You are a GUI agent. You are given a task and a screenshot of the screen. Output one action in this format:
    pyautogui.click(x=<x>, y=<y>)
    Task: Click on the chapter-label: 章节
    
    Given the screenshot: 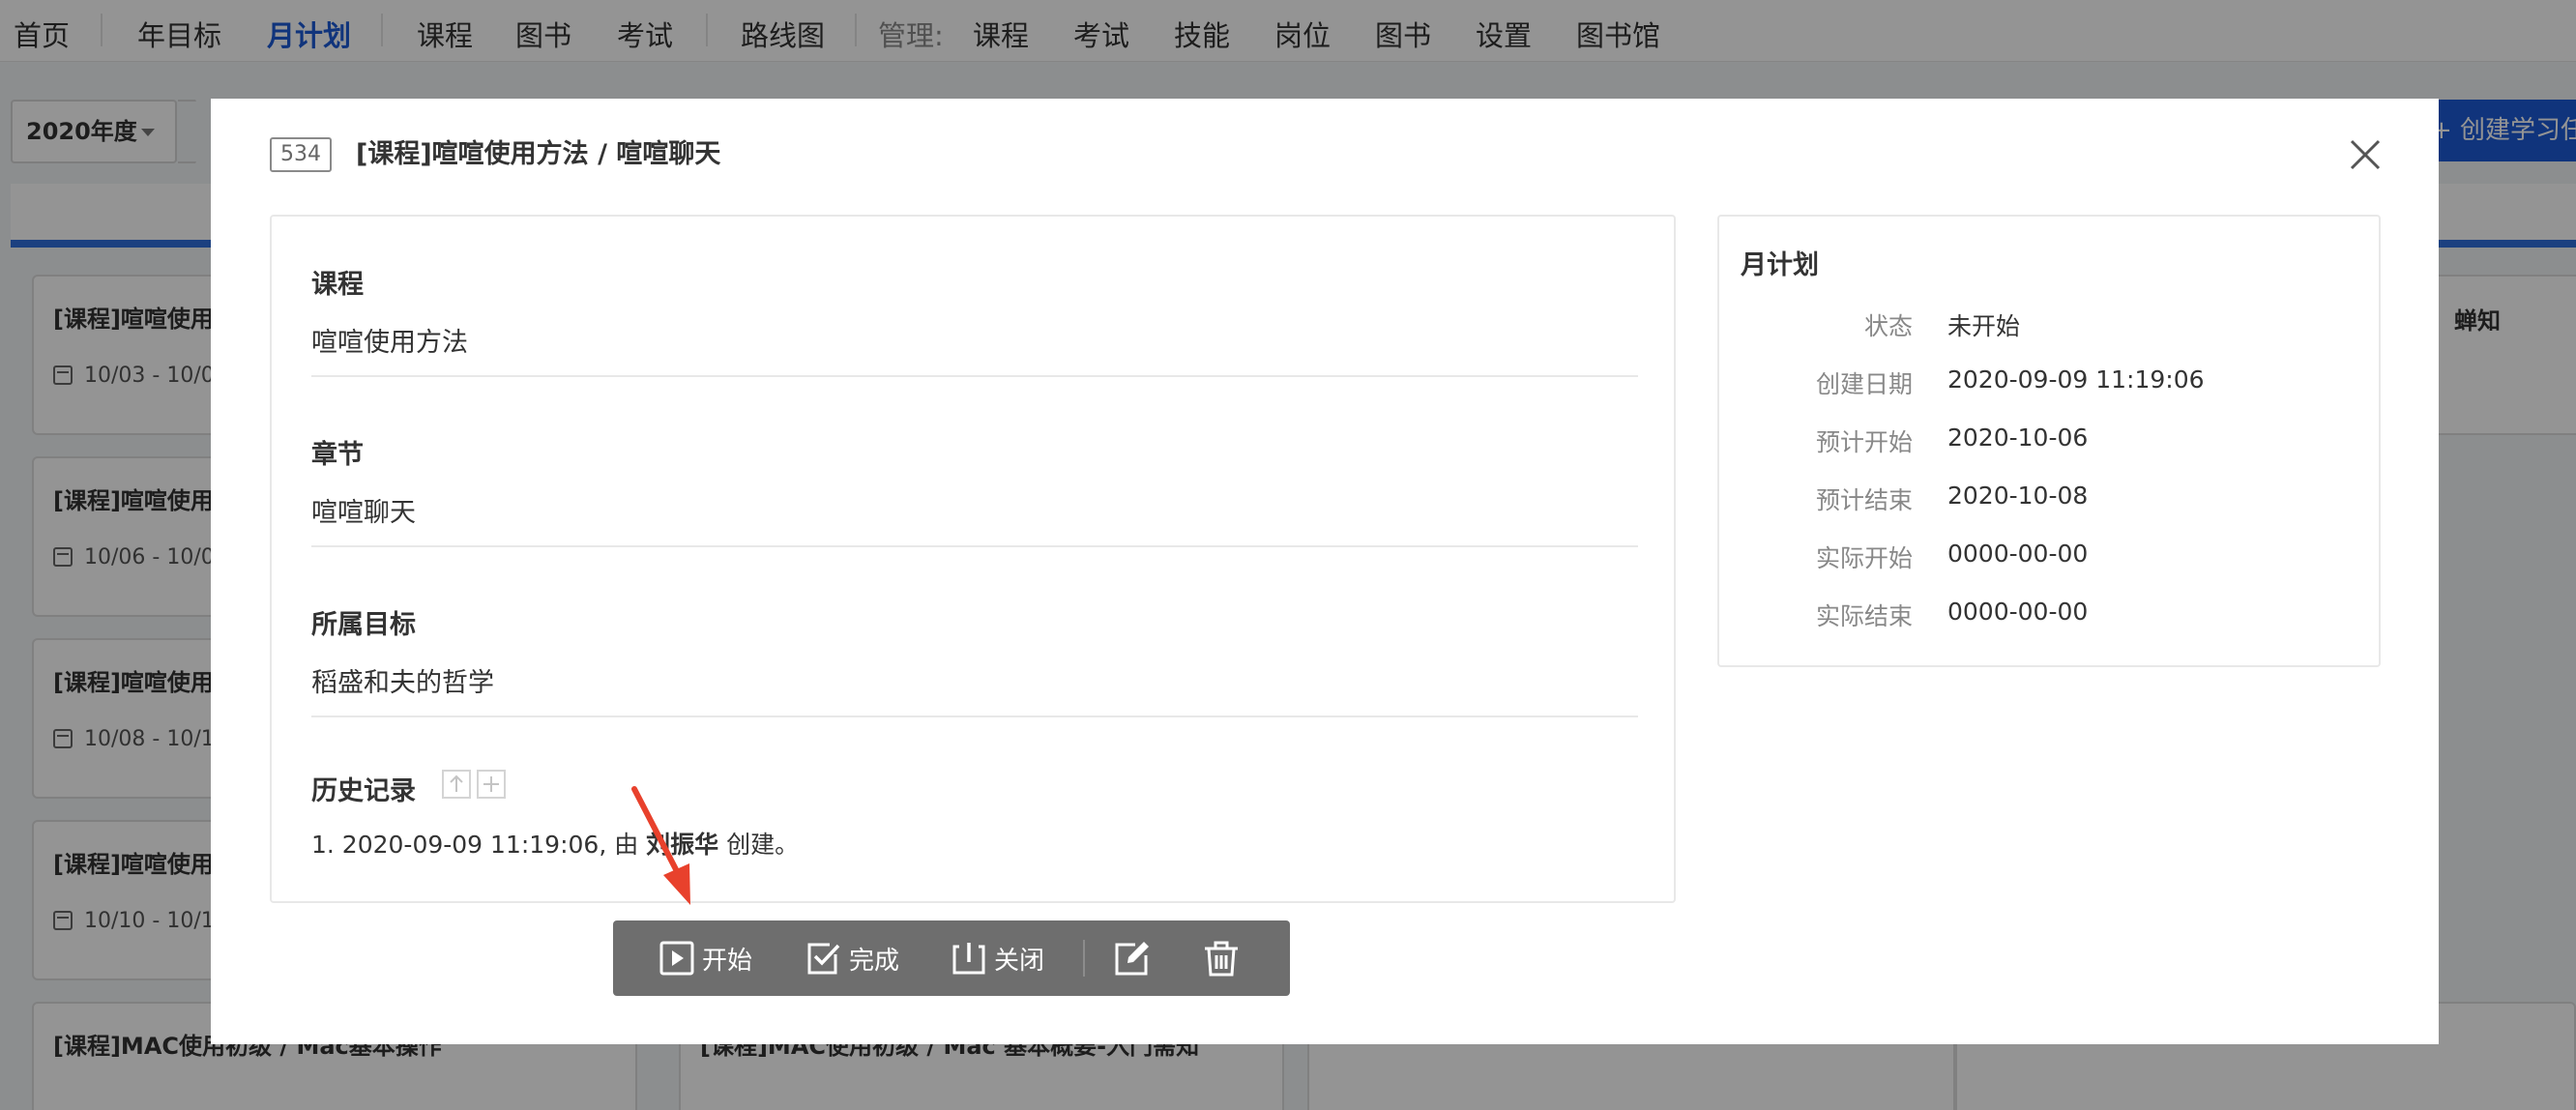 What is the action you would take?
    pyautogui.click(x=337, y=455)
    